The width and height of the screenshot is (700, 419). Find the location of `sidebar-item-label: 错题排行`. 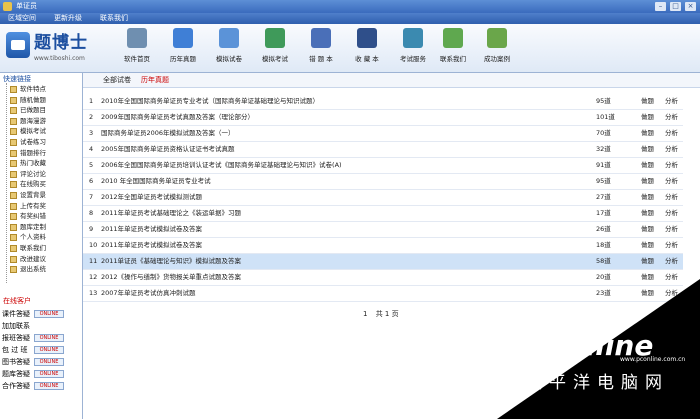

sidebar-item-label: 错题排行 is located at coordinates (33, 152).